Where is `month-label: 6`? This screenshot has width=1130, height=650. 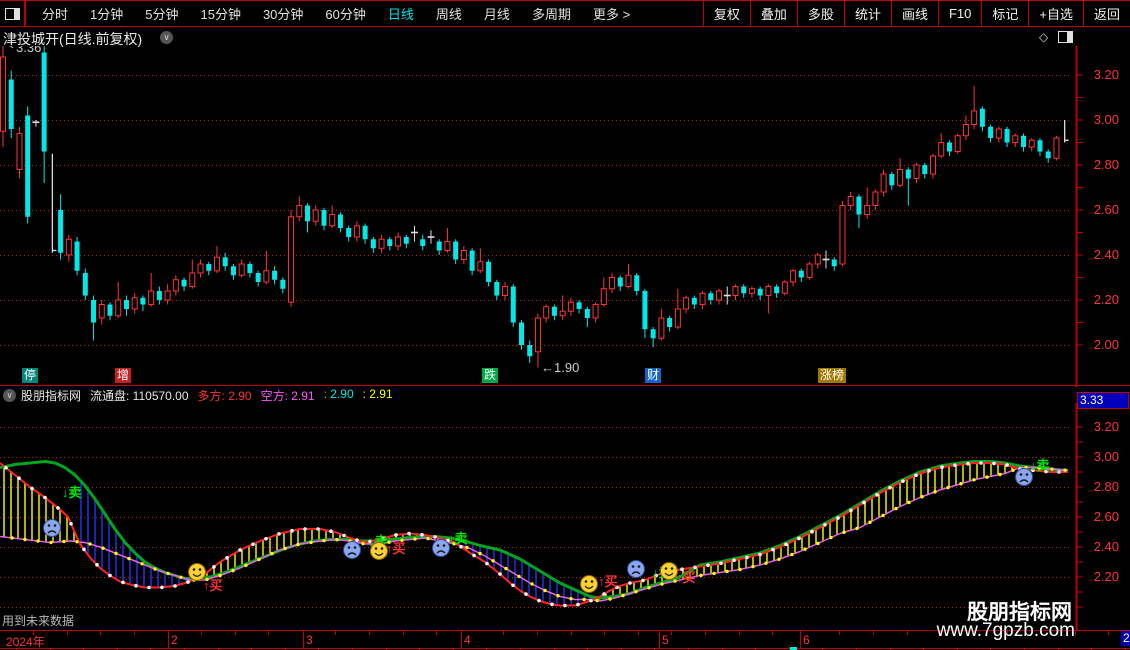 month-label: 6 is located at coordinates (806, 640).